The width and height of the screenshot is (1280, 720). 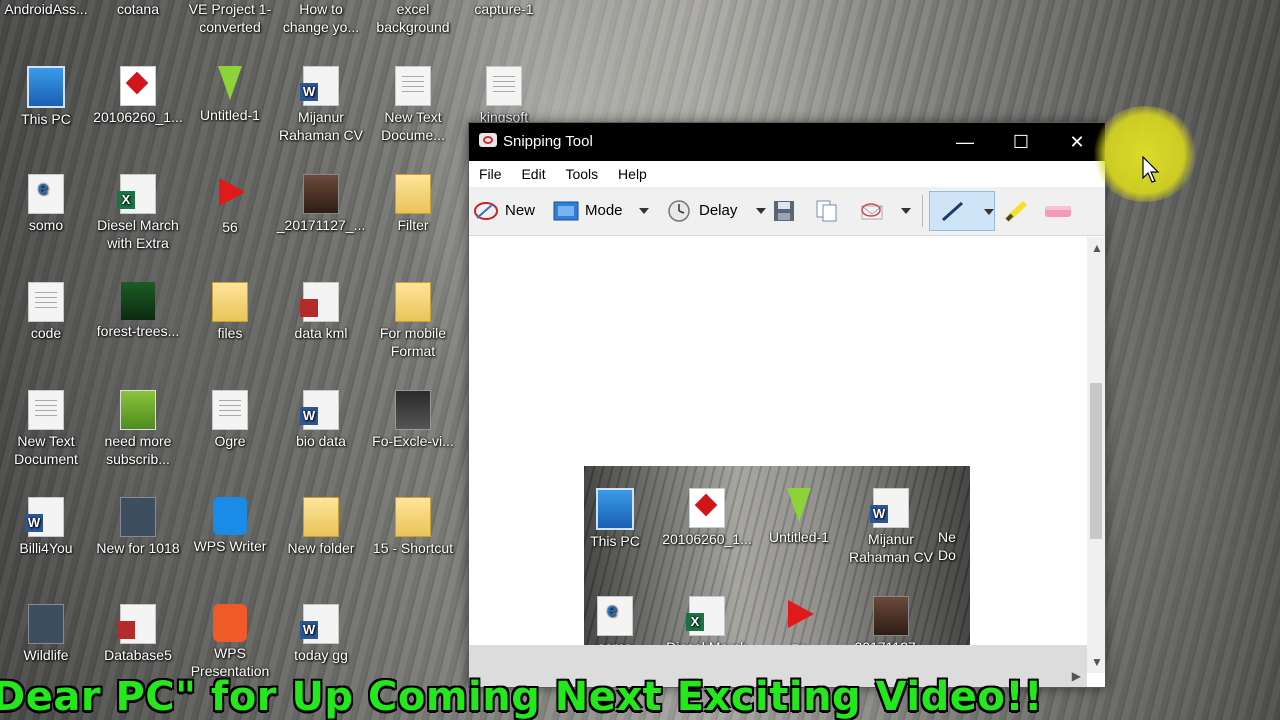 I want to click on menu-bar: File Edit Tools Help, so click(x=787, y=174).